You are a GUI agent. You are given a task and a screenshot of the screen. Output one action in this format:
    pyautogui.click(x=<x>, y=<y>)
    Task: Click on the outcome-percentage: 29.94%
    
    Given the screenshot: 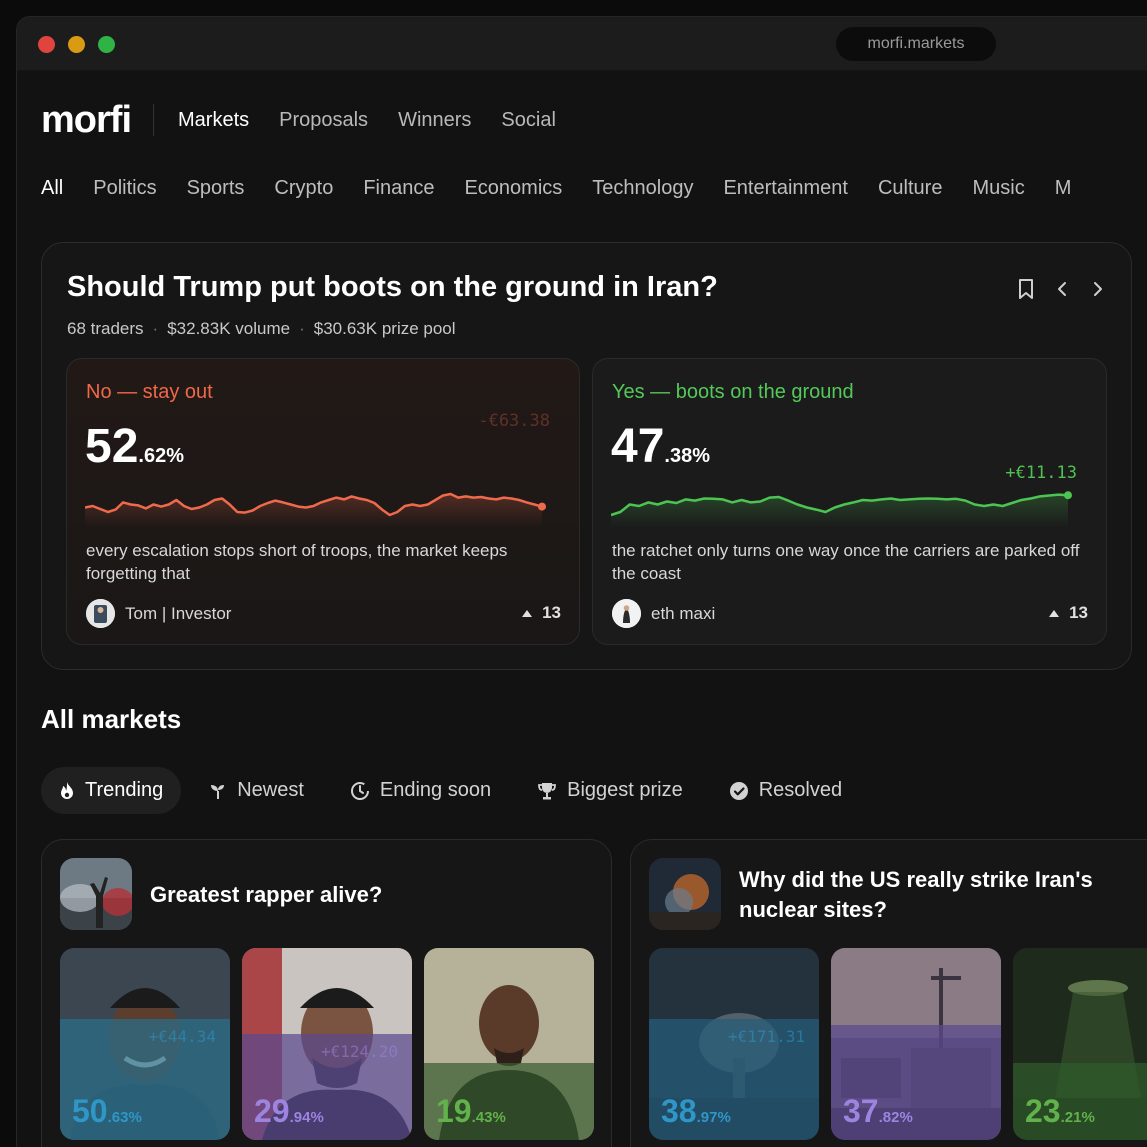 What is the action you would take?
    pyautogui.click(x=289, y=1111)
    